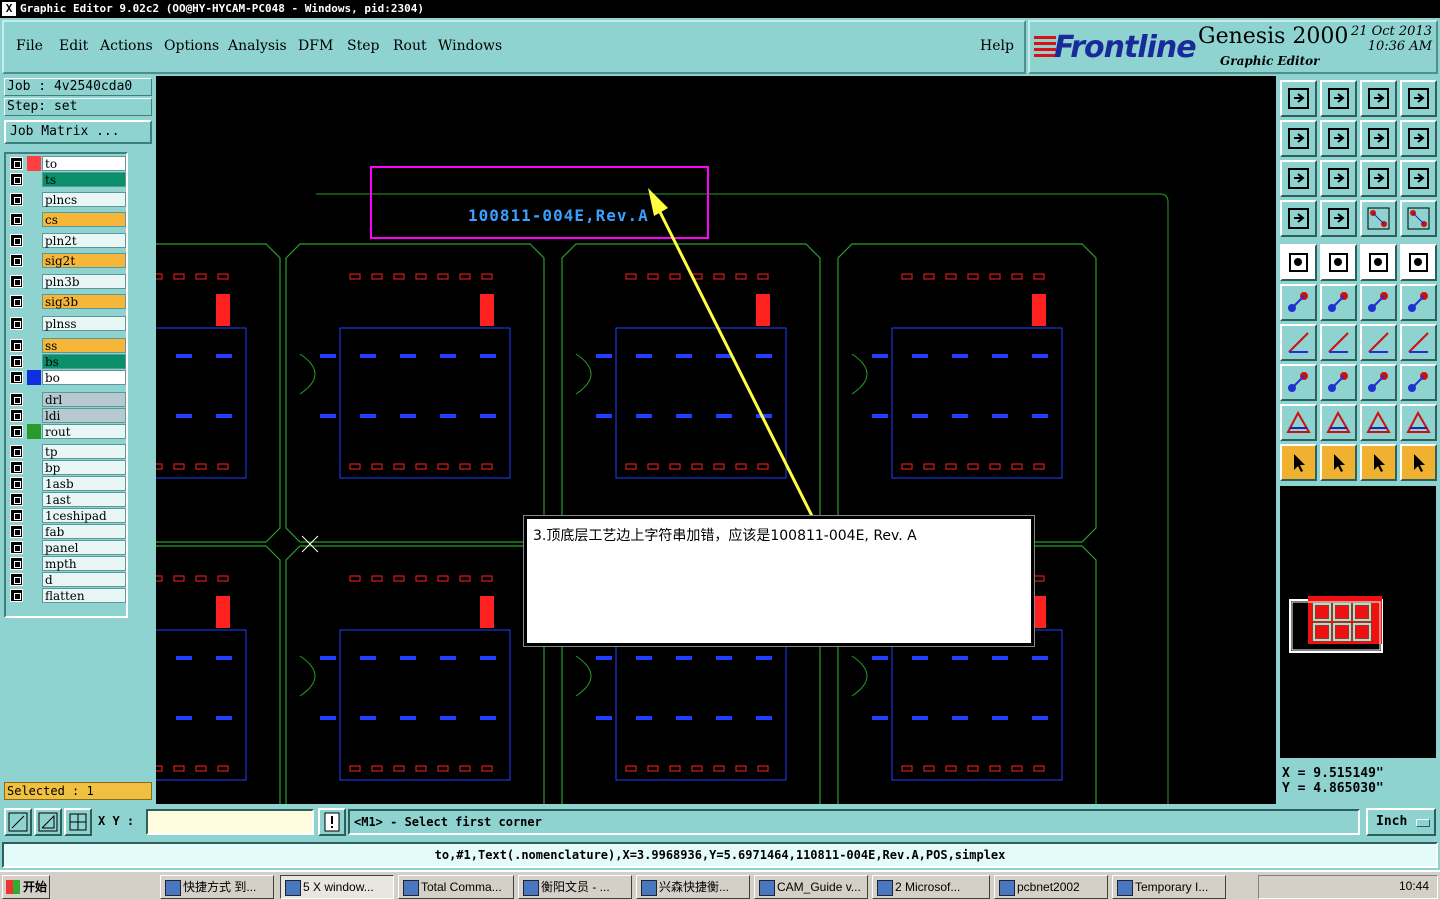 The image size is (1440, 900). I want to click on parallelogram-tool-button, so click(1338, 262).